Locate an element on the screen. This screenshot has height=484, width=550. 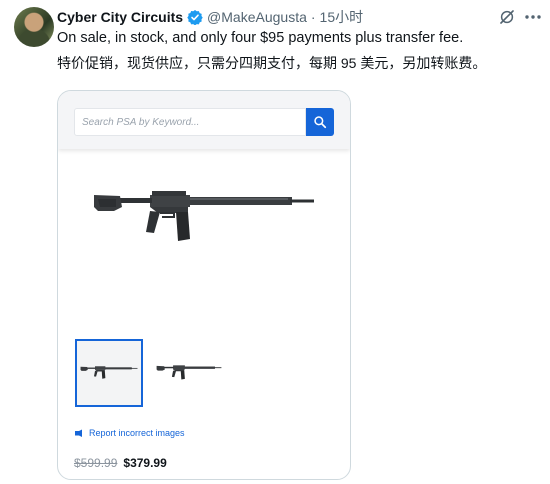
report-incorrect-images-link: Report incorrect images is located at coordinates (129, 433).